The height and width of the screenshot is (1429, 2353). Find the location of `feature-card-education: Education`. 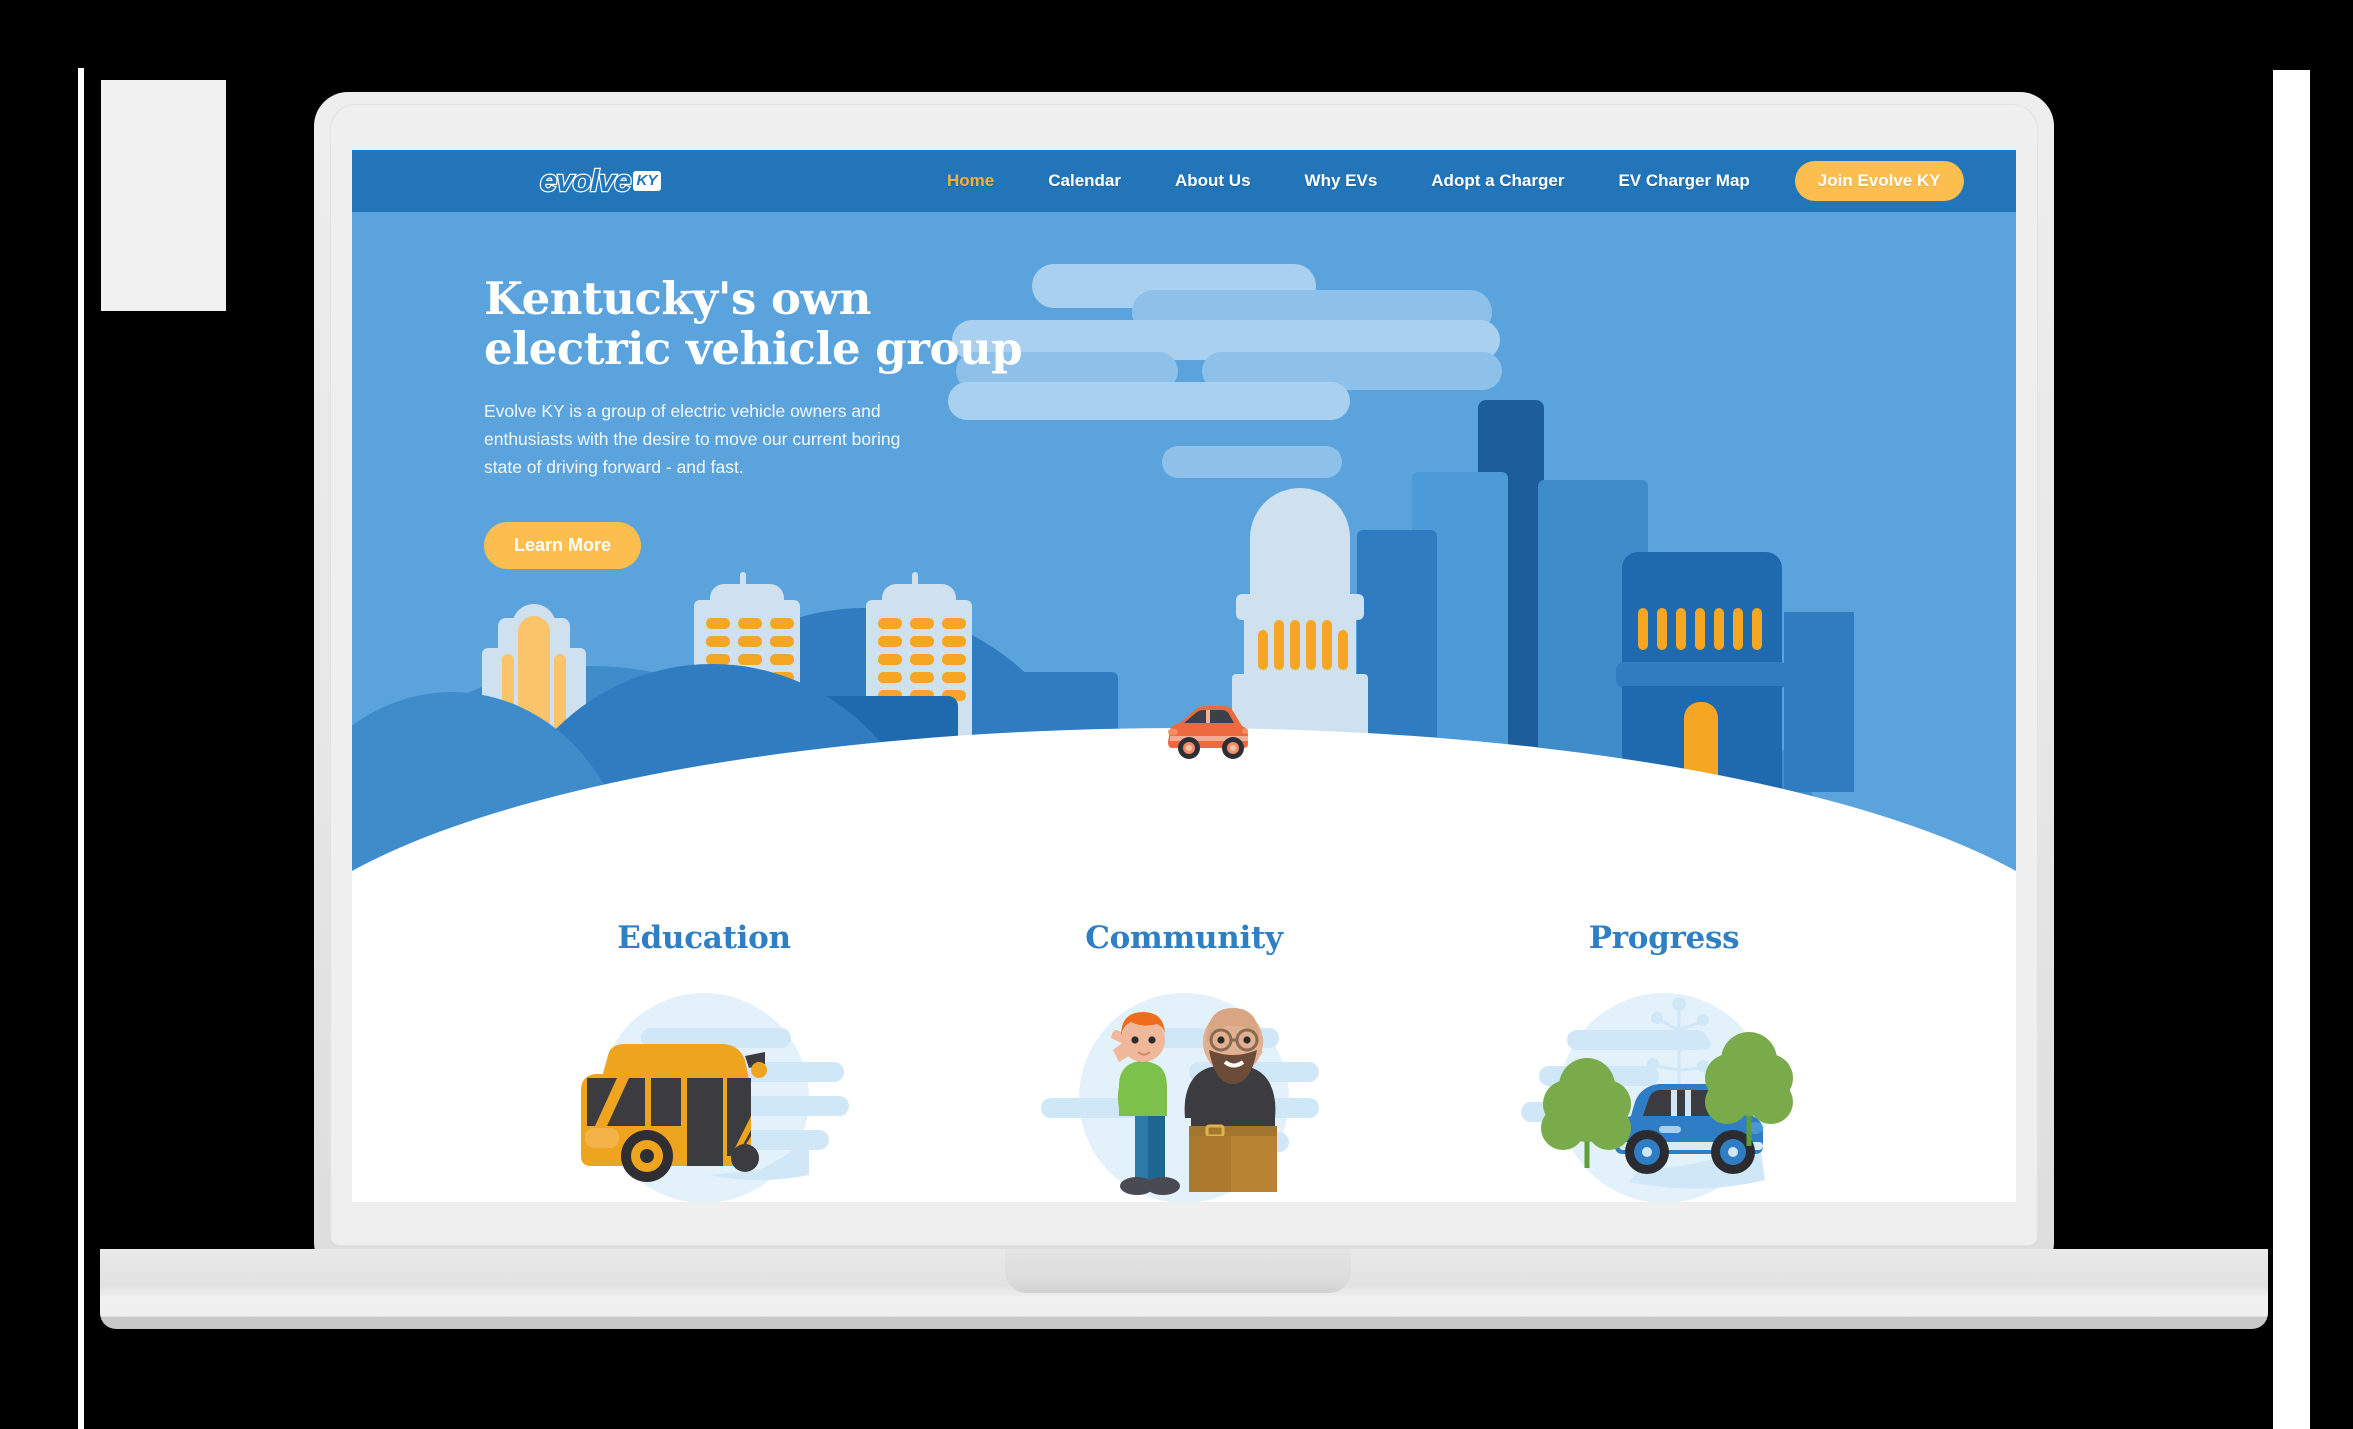

feature-card-education: Education is located at coordinates (704, 1061).